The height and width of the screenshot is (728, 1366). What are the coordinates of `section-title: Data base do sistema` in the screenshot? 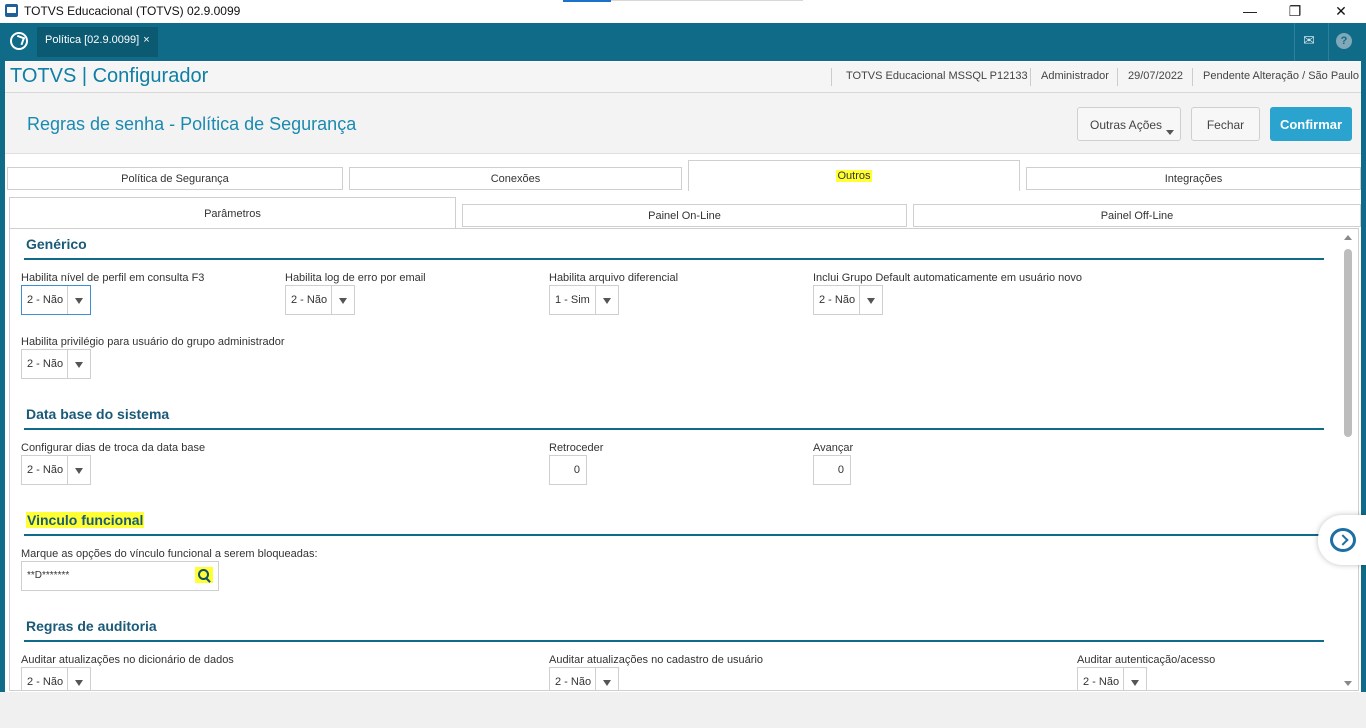 It's located at (98, 414).